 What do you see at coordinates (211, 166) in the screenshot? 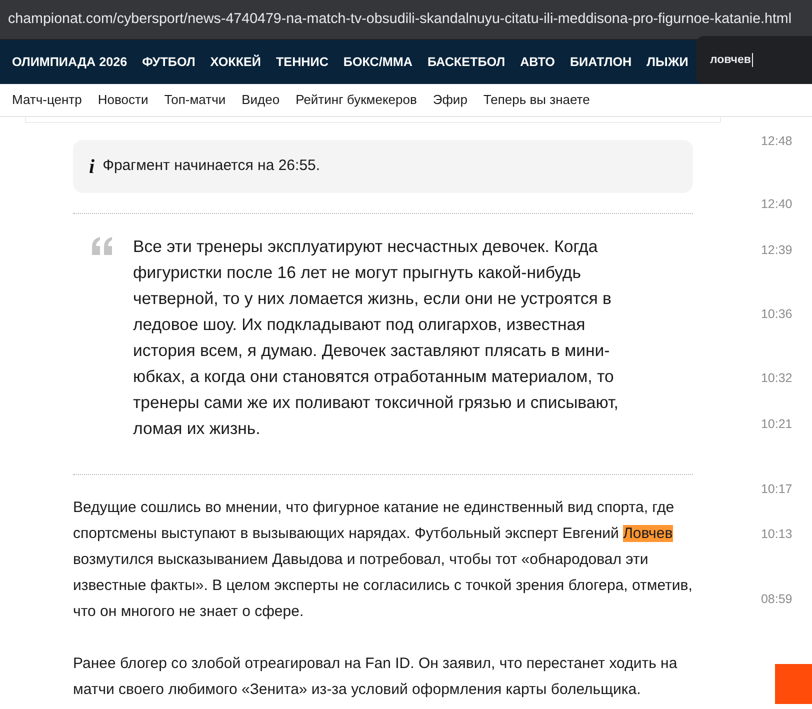
I see `info-text: Фрагмент начинается на 26:55.` at bounding box center [211, 166].